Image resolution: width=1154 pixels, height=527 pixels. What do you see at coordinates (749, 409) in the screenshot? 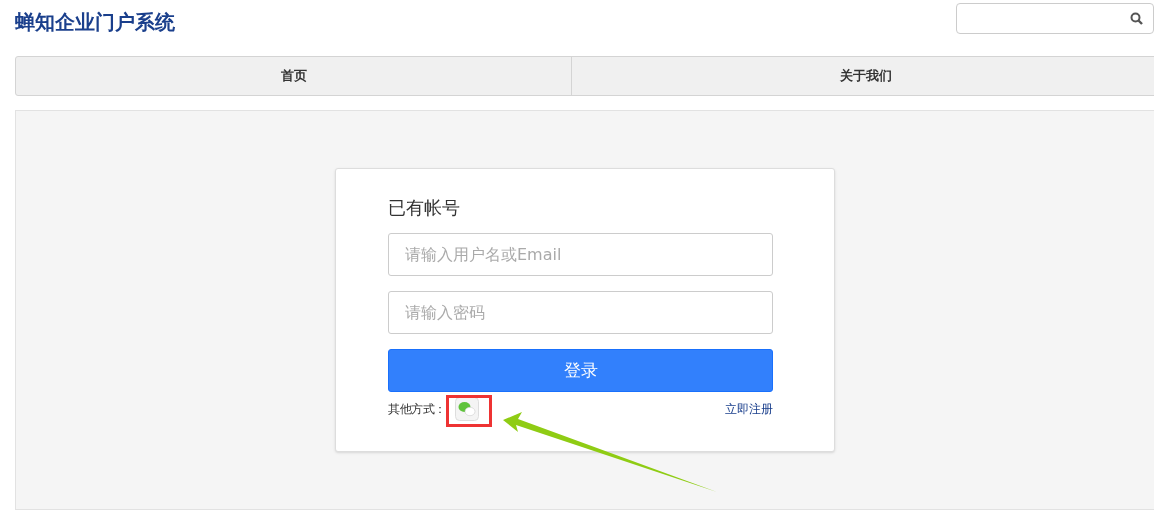
I see `register-link: 立即注册` at bounding box center [749, 409].